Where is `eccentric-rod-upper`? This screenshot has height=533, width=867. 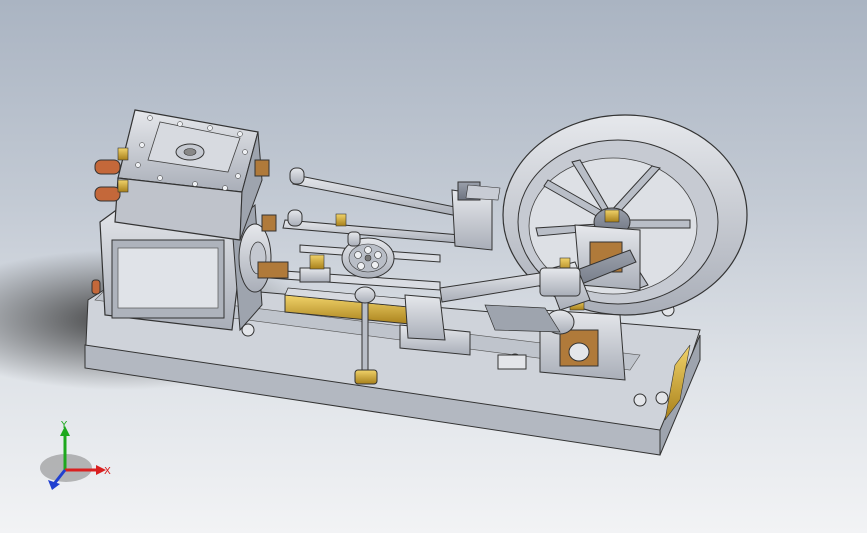 eccentric-rod-upper is located at coordinates (376, 195).